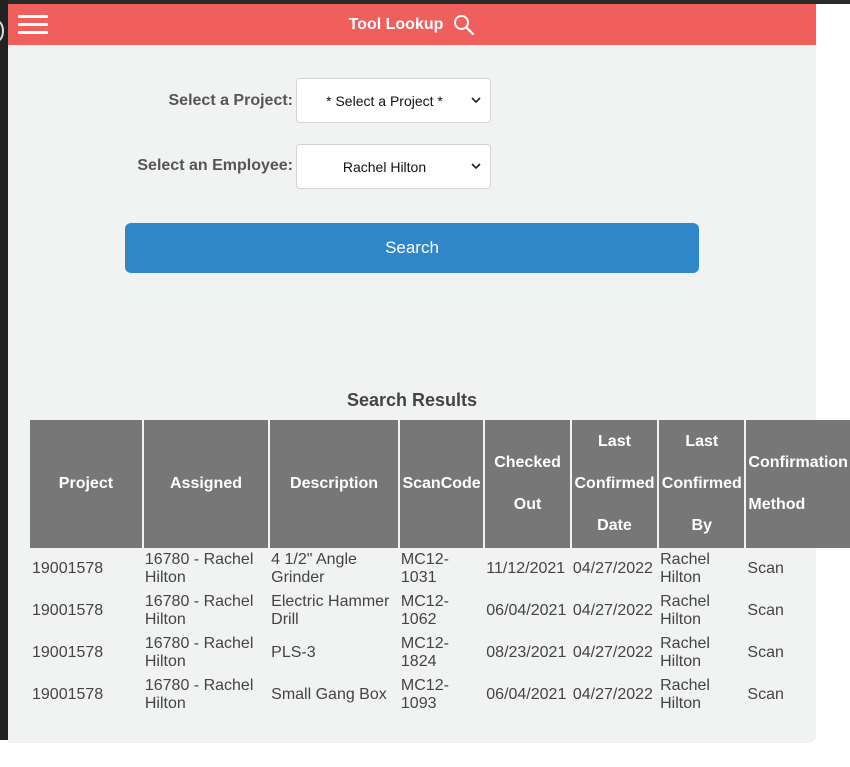 Image resolution: width=850 pixels, height=767 pixels. Describe the element at coordinates (4, 370) in the screenshot. I see `window-left-edge` at that location.